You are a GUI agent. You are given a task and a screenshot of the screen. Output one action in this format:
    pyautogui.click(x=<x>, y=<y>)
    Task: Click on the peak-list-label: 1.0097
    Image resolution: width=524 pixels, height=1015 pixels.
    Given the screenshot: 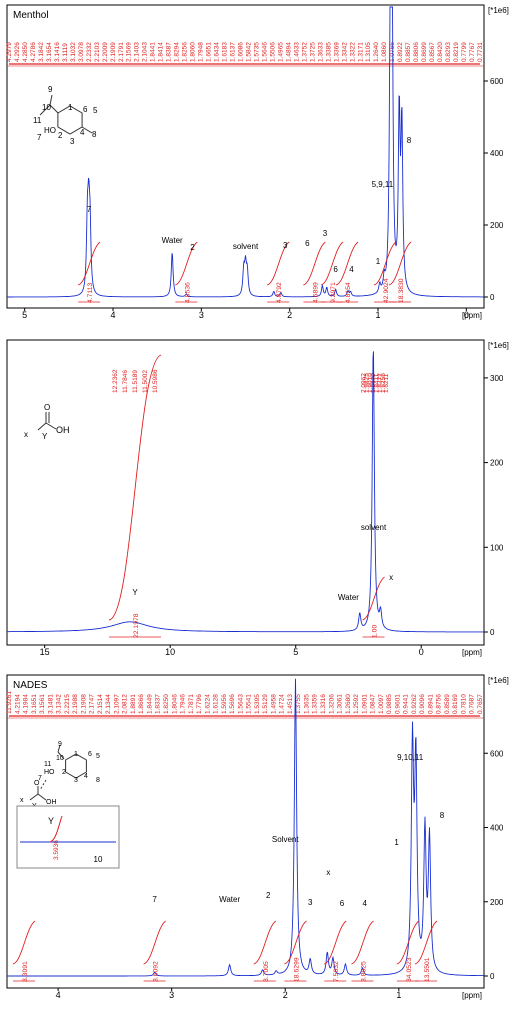 What is the action you would take?
    pyautogui.click(x=381, y=704)
    